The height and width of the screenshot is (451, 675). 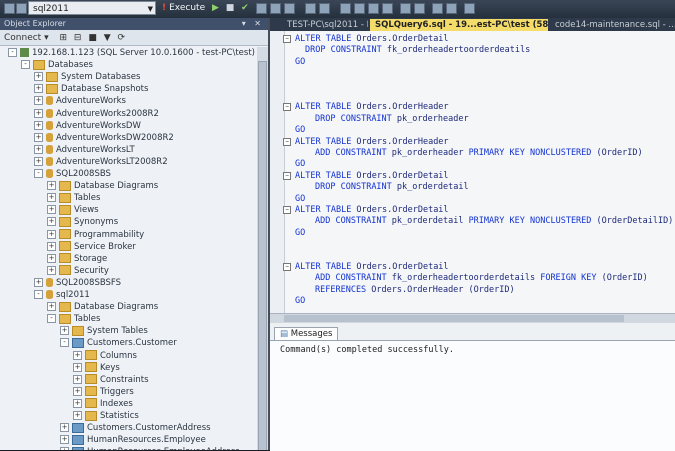 What do you see at coordinates (73, 319) in the screenshot?
I see `tree-node: - Tables` at bounding box center [73, 319].